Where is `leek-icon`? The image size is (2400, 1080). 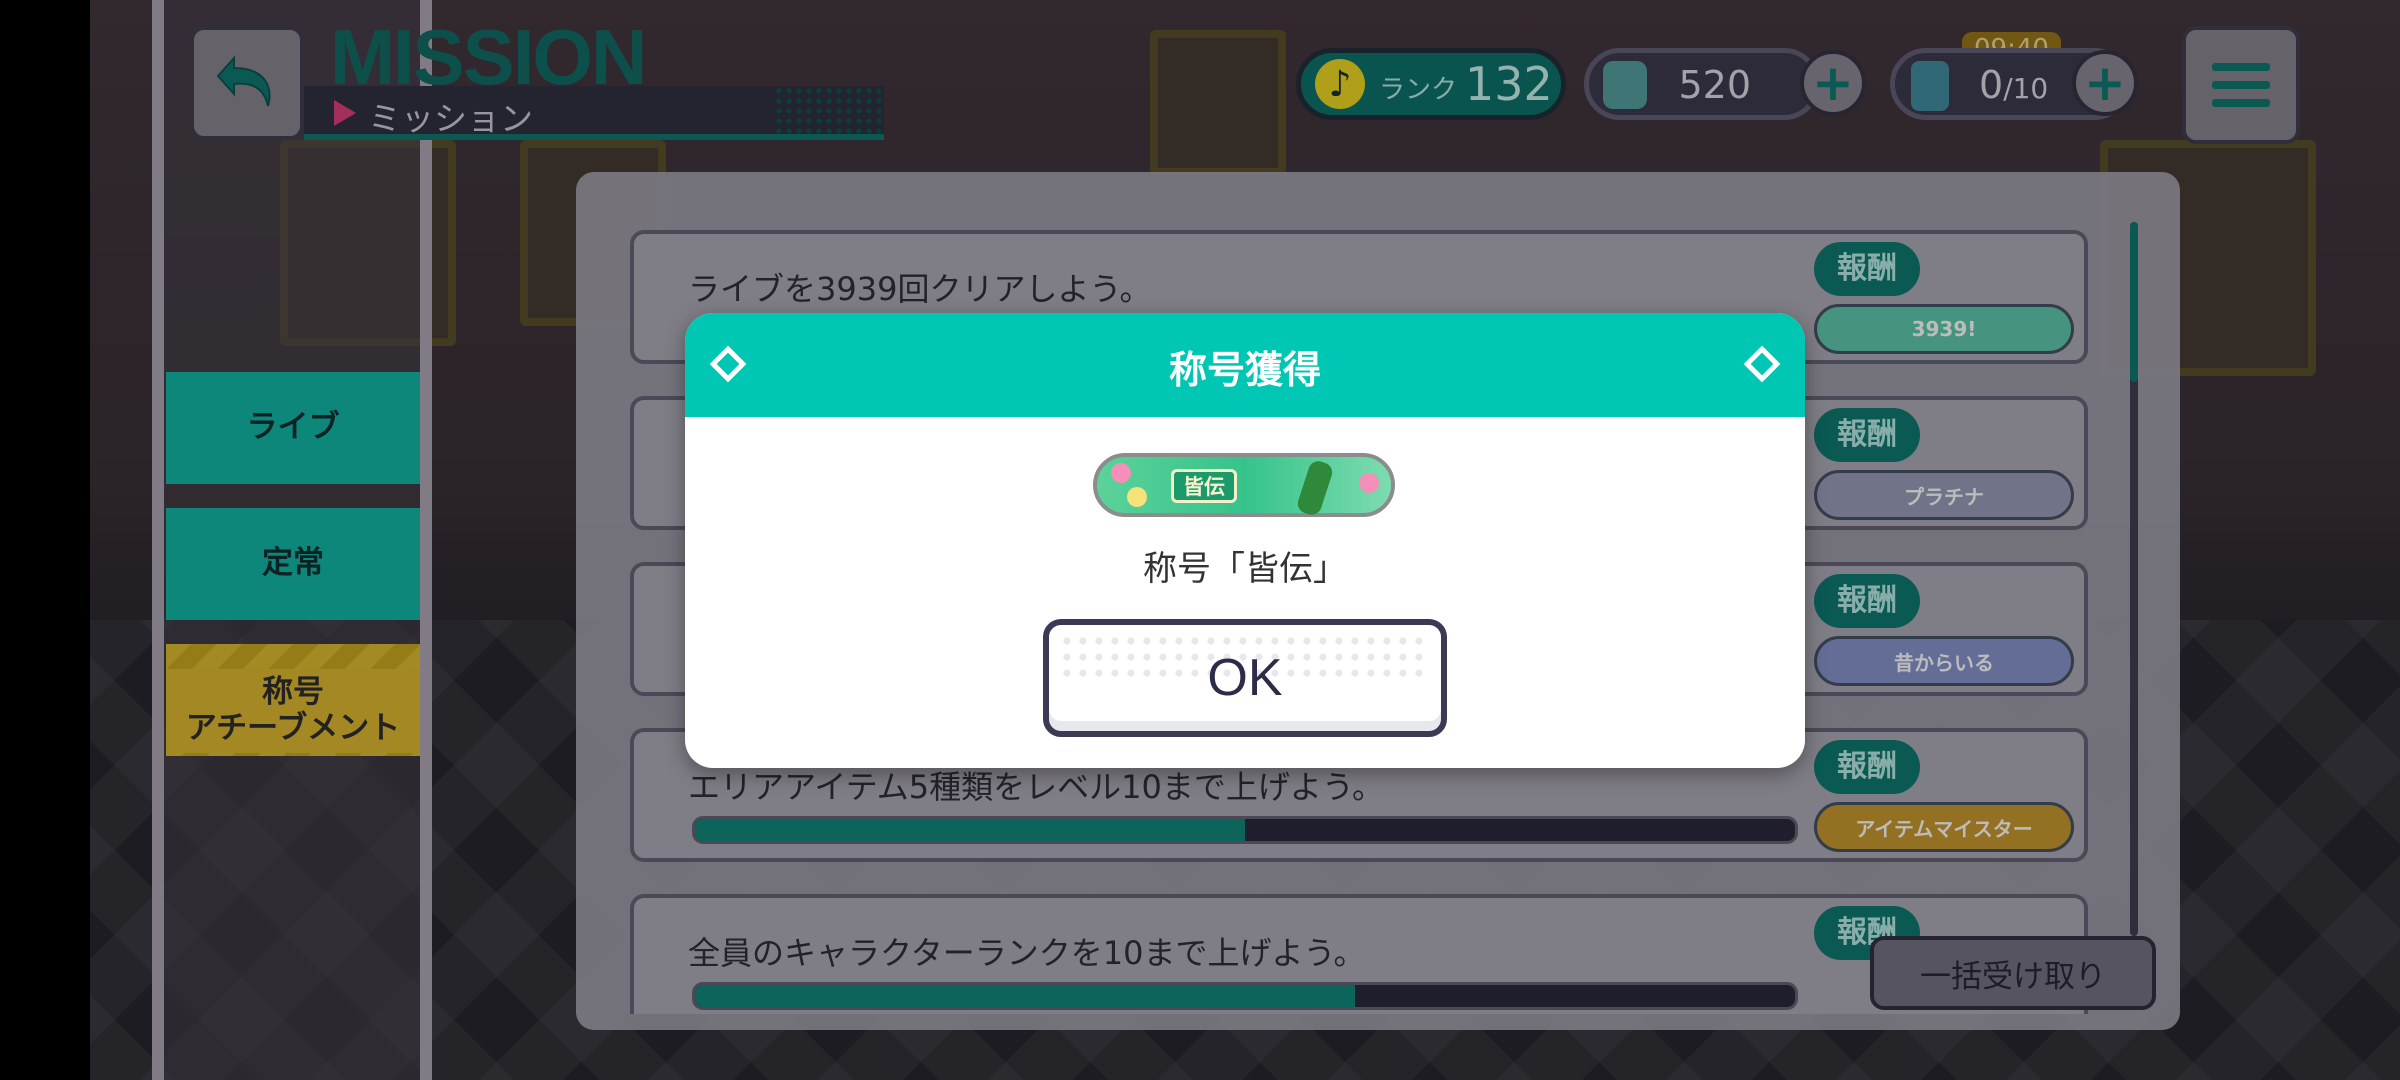 leek-icon is located at coordinates (1315, 488).